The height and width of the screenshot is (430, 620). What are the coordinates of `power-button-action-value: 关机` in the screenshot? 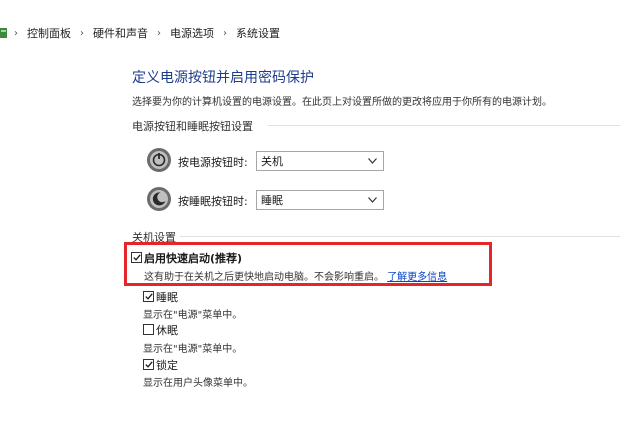 It's located at (272, 161).